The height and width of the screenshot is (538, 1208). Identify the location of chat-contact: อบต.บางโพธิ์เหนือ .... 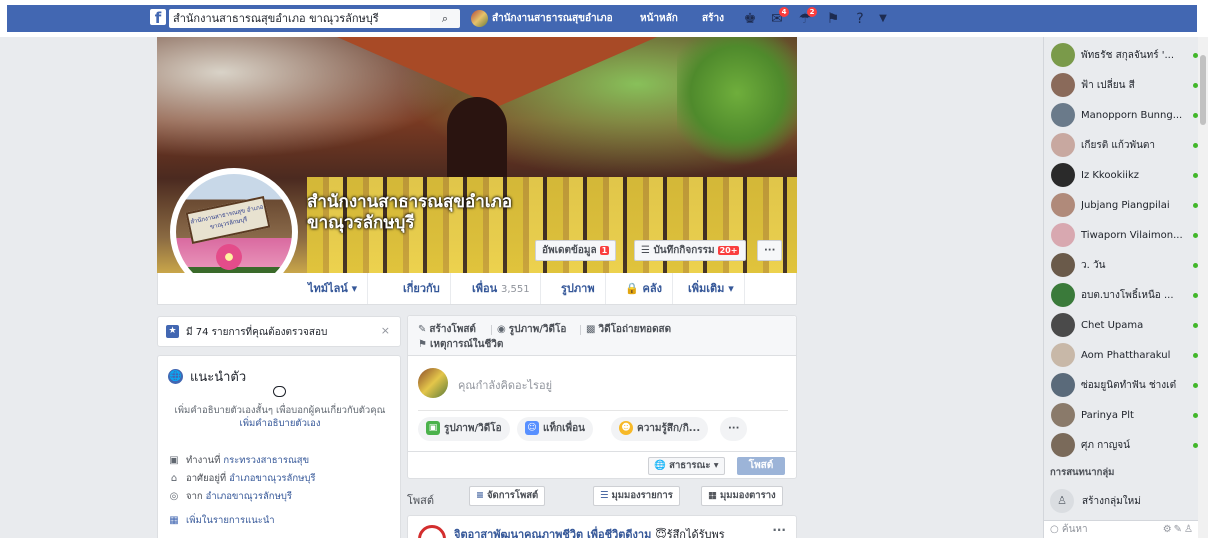
(1121, 295).